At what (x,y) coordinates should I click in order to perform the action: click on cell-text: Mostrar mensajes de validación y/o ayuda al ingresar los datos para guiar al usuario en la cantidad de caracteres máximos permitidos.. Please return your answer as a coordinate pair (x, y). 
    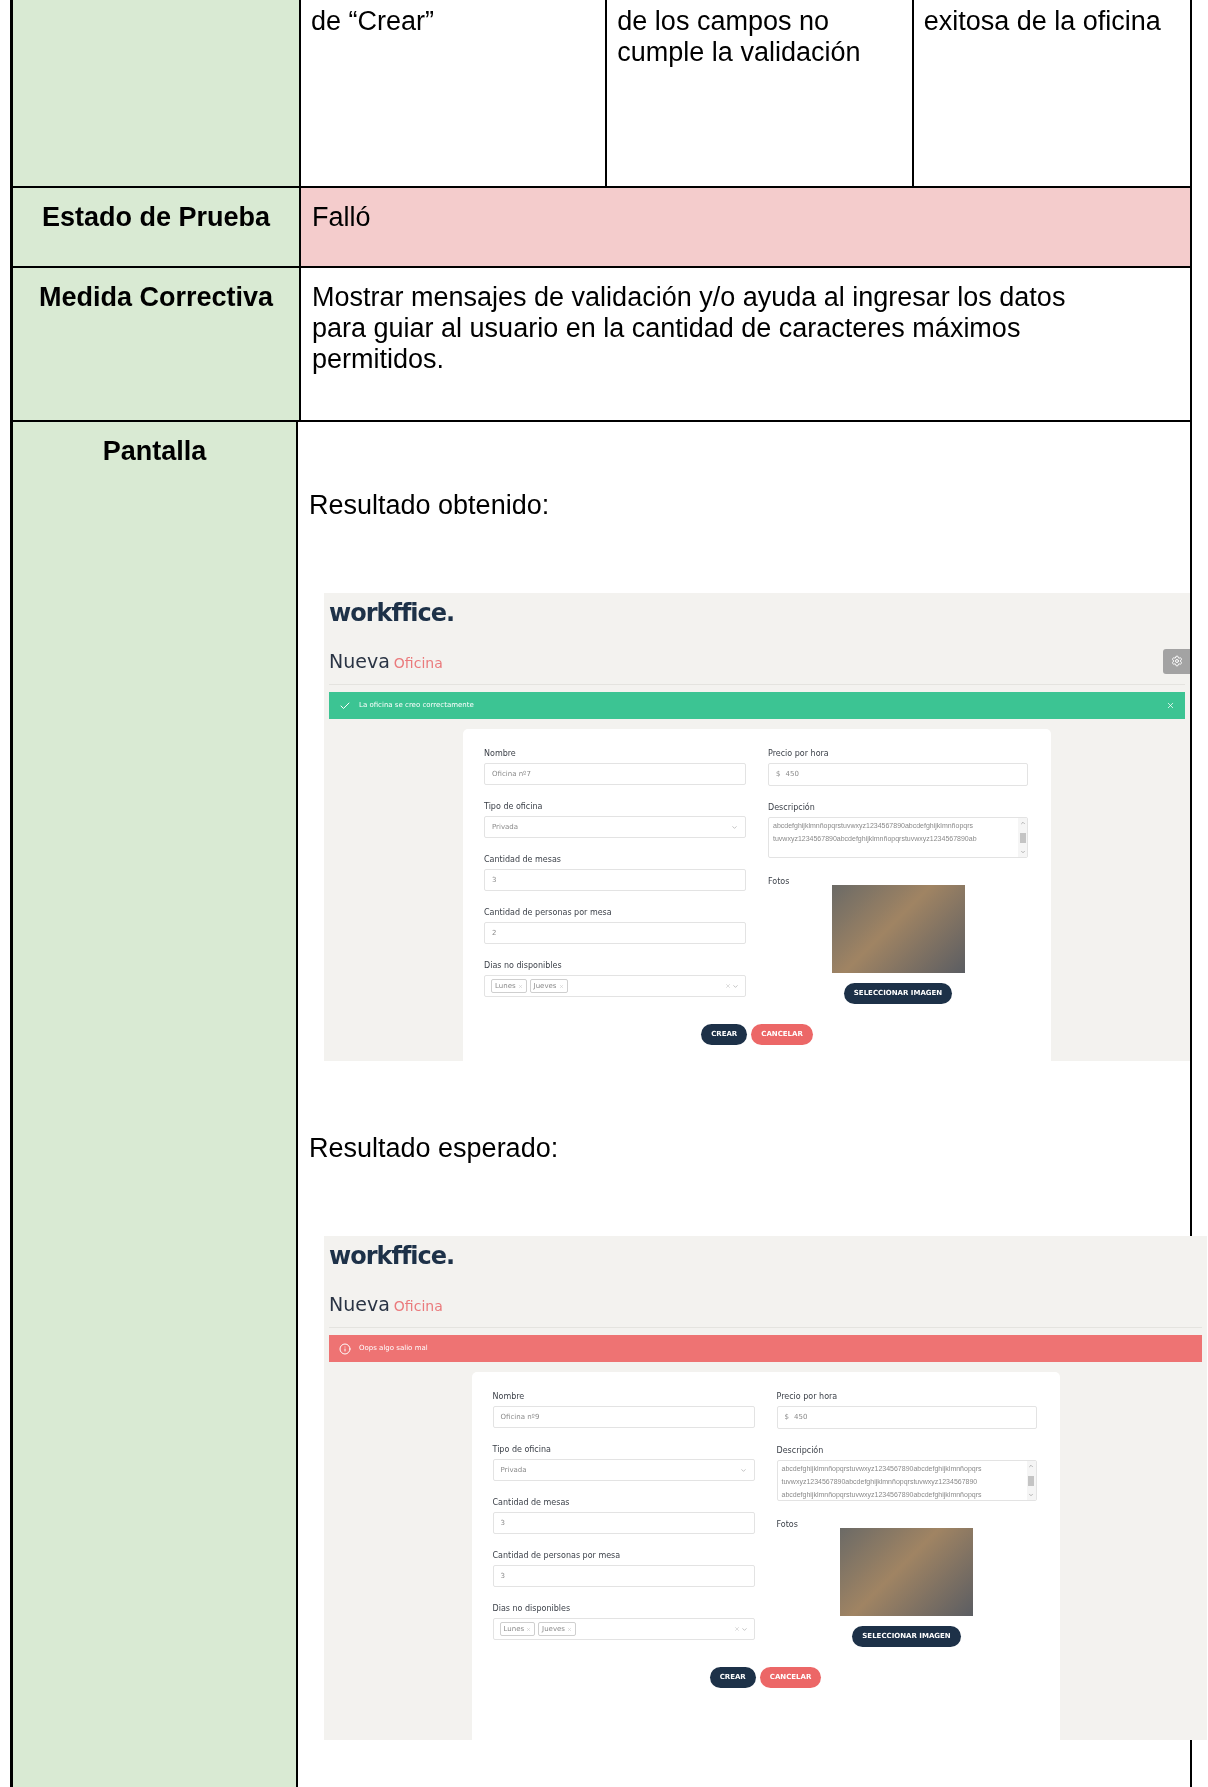
    Looking at the image, I should click on (689, 328).